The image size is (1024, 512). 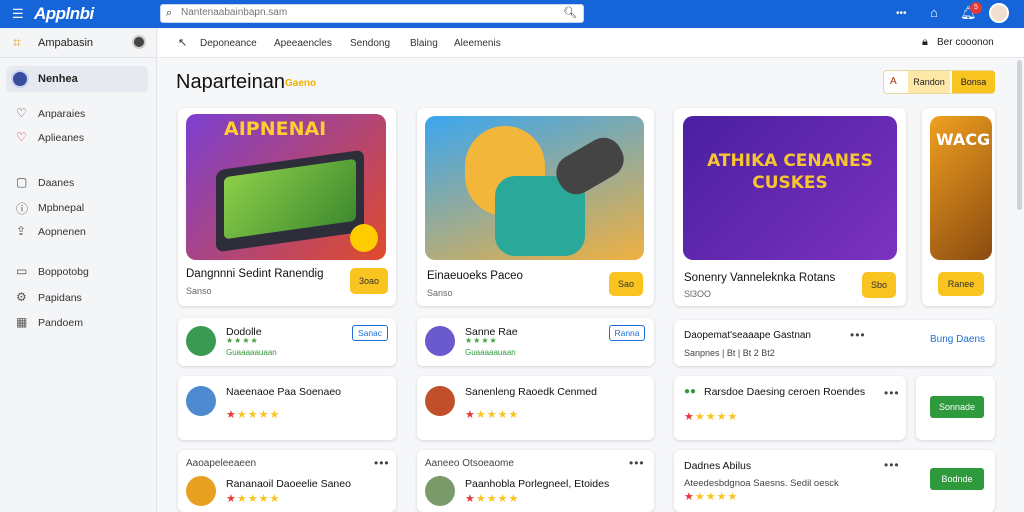 I want to click on sidebar-item-6: ⚙ Papidans, so click(x=78, y=298).